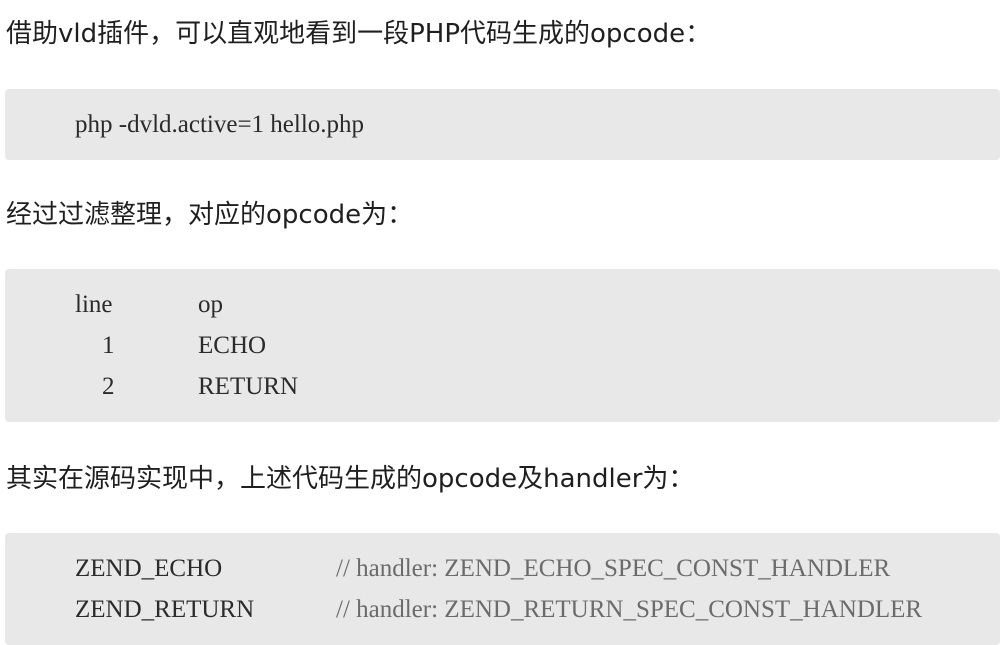 The height and width of the screenshot is (645, 1008). What do you see at coordinates (232, 345) in the screenshot?
I see `row-op: ECHO` at bounding box center [232, 345].